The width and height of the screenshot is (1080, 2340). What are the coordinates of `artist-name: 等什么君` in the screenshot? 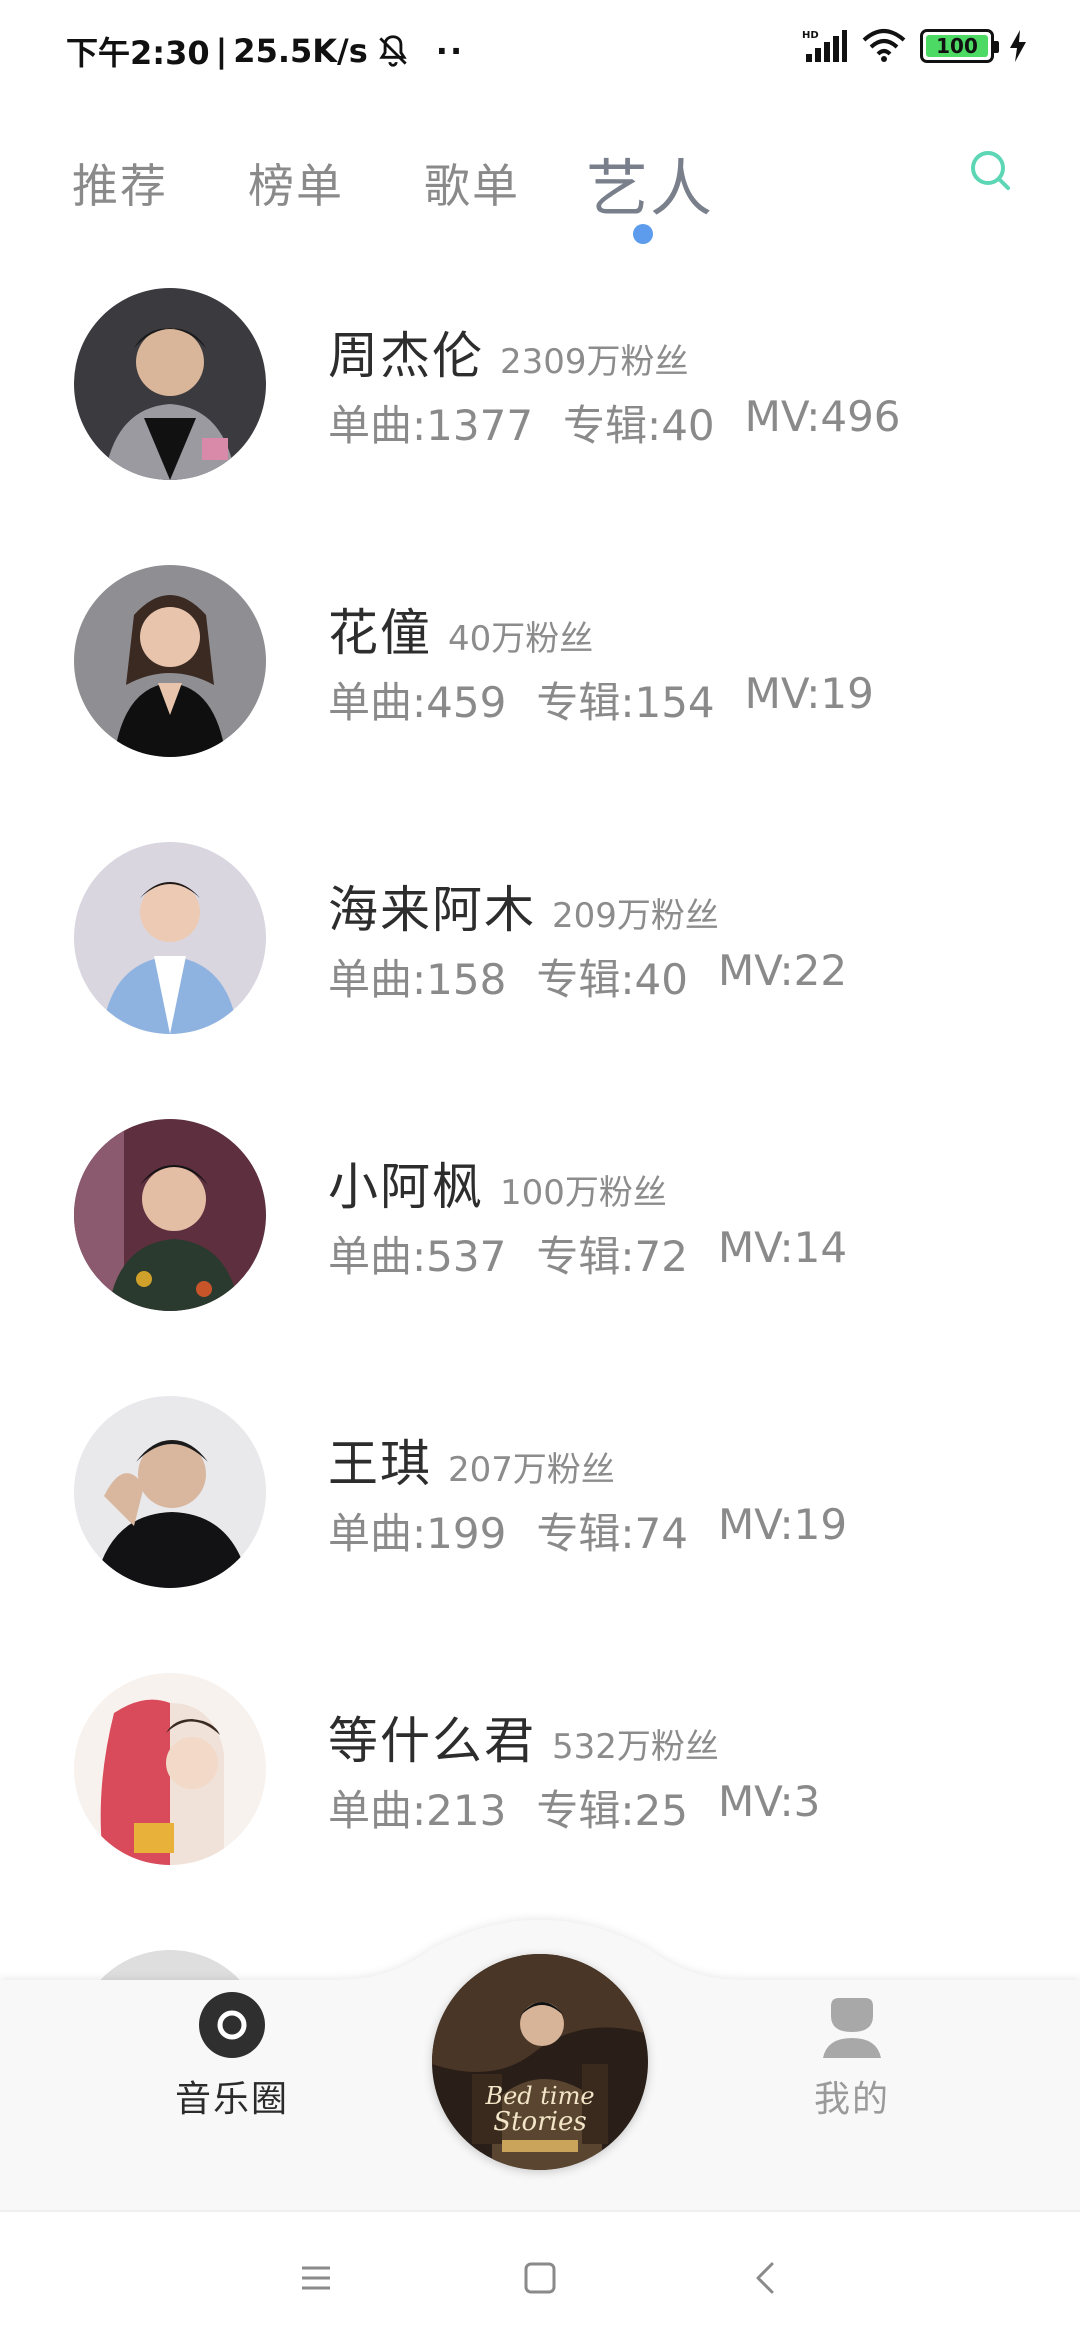 It's located at (432, 1741).